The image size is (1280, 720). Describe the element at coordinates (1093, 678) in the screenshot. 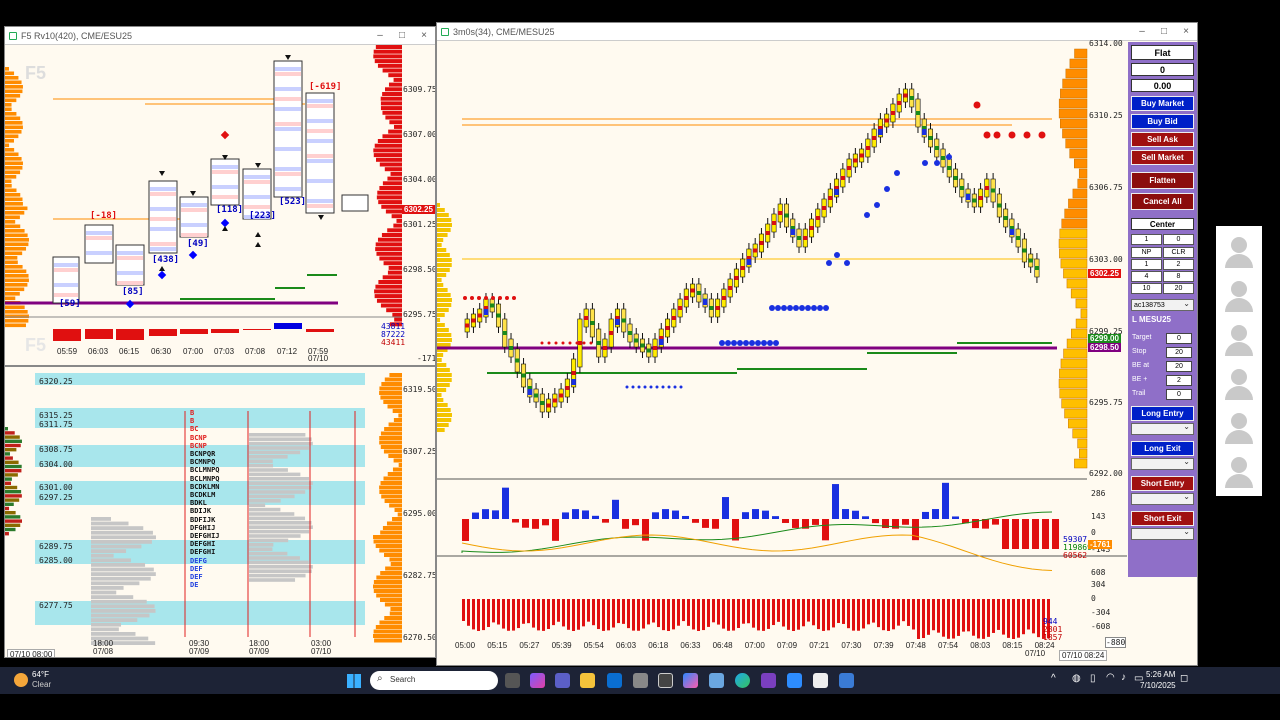

I see `phone-icon: ▯` at that location.